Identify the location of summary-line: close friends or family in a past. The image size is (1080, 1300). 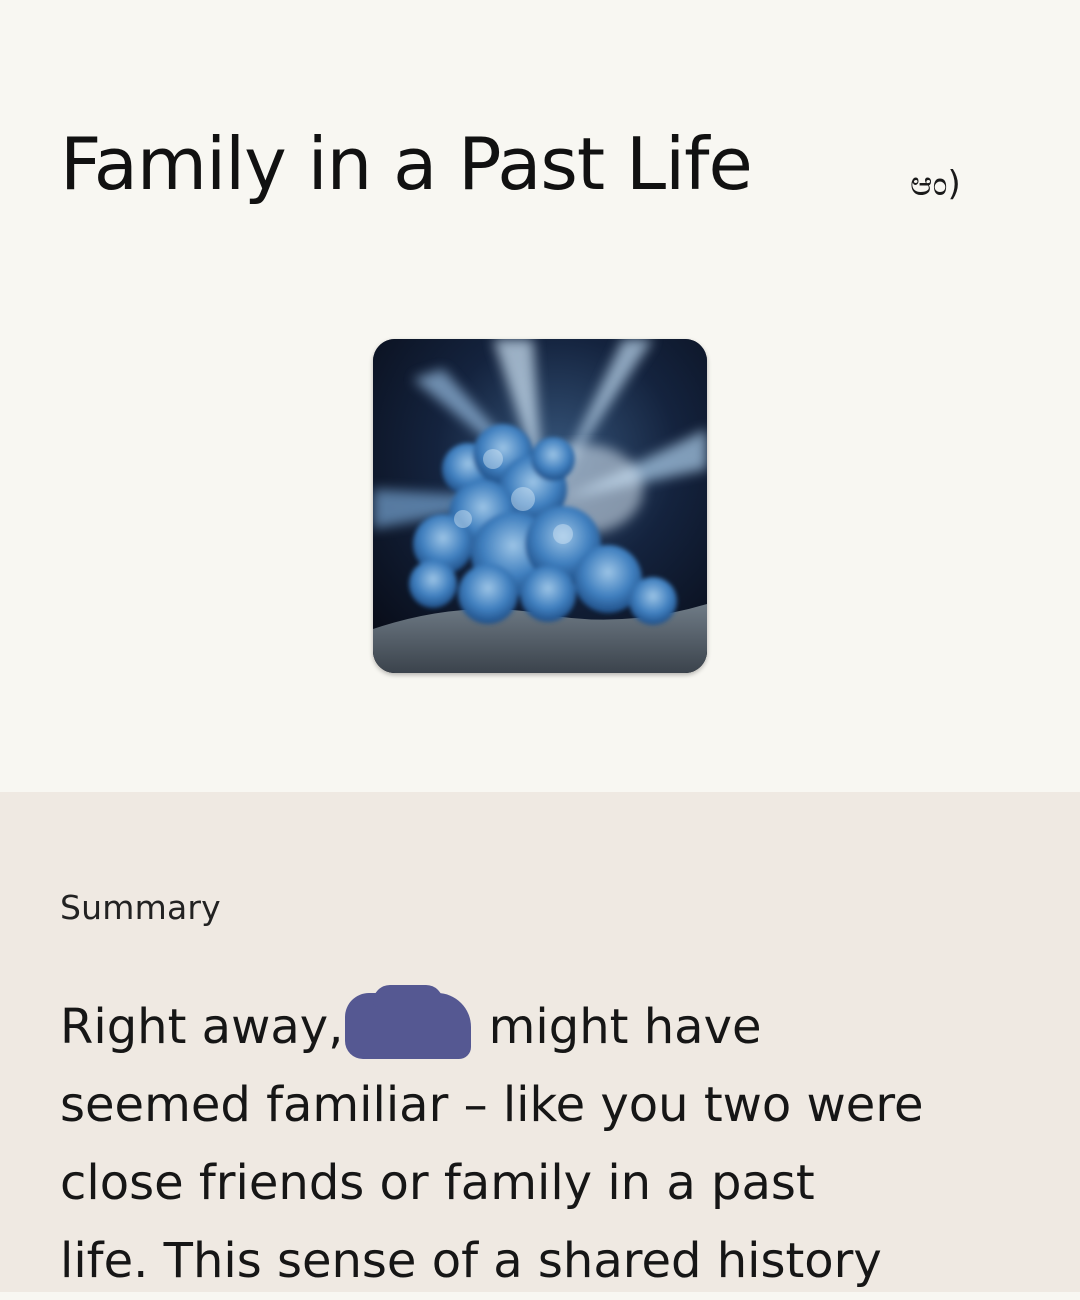
(437, 1183).